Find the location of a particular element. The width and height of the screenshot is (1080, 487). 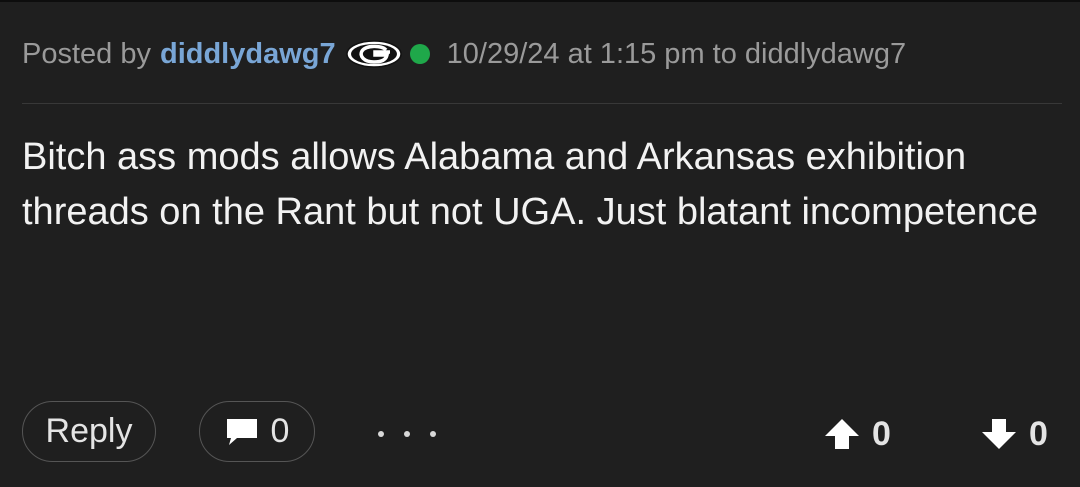

comment-bubble-icon is located at coordinates (242, 432).